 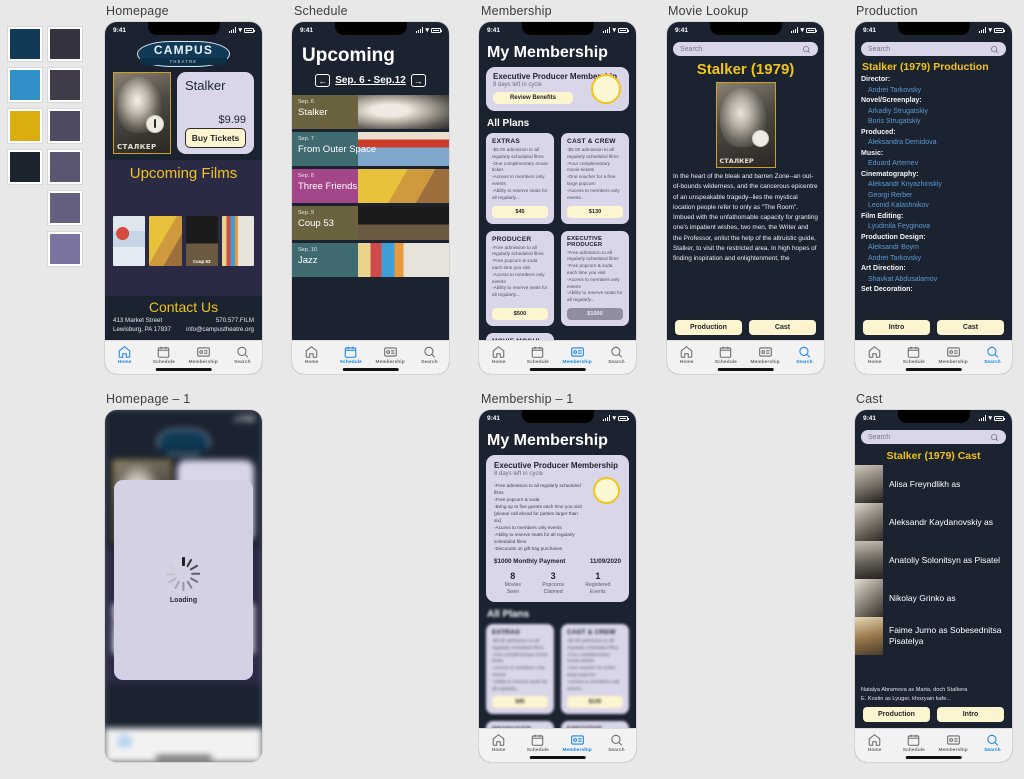 What do you see at coordinates (533, 98) in the screenshot?
I see `review-benefits-button: Review Benefits` at bounding box center [533, 98].